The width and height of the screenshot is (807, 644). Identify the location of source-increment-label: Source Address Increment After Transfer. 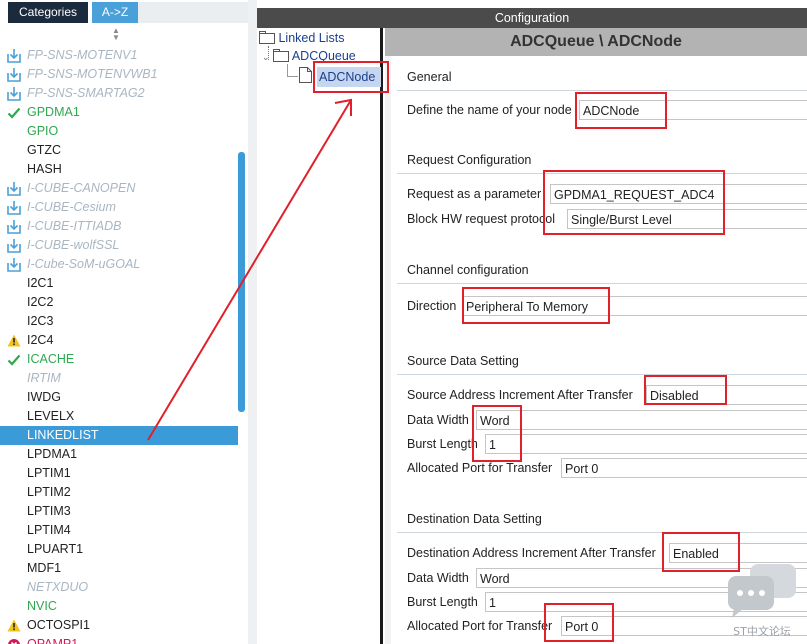
(520, 395).